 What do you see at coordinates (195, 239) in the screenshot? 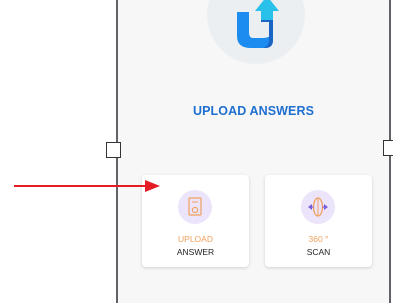
I see `upload-label: UPLOAD` at bounding box center [195, 239].